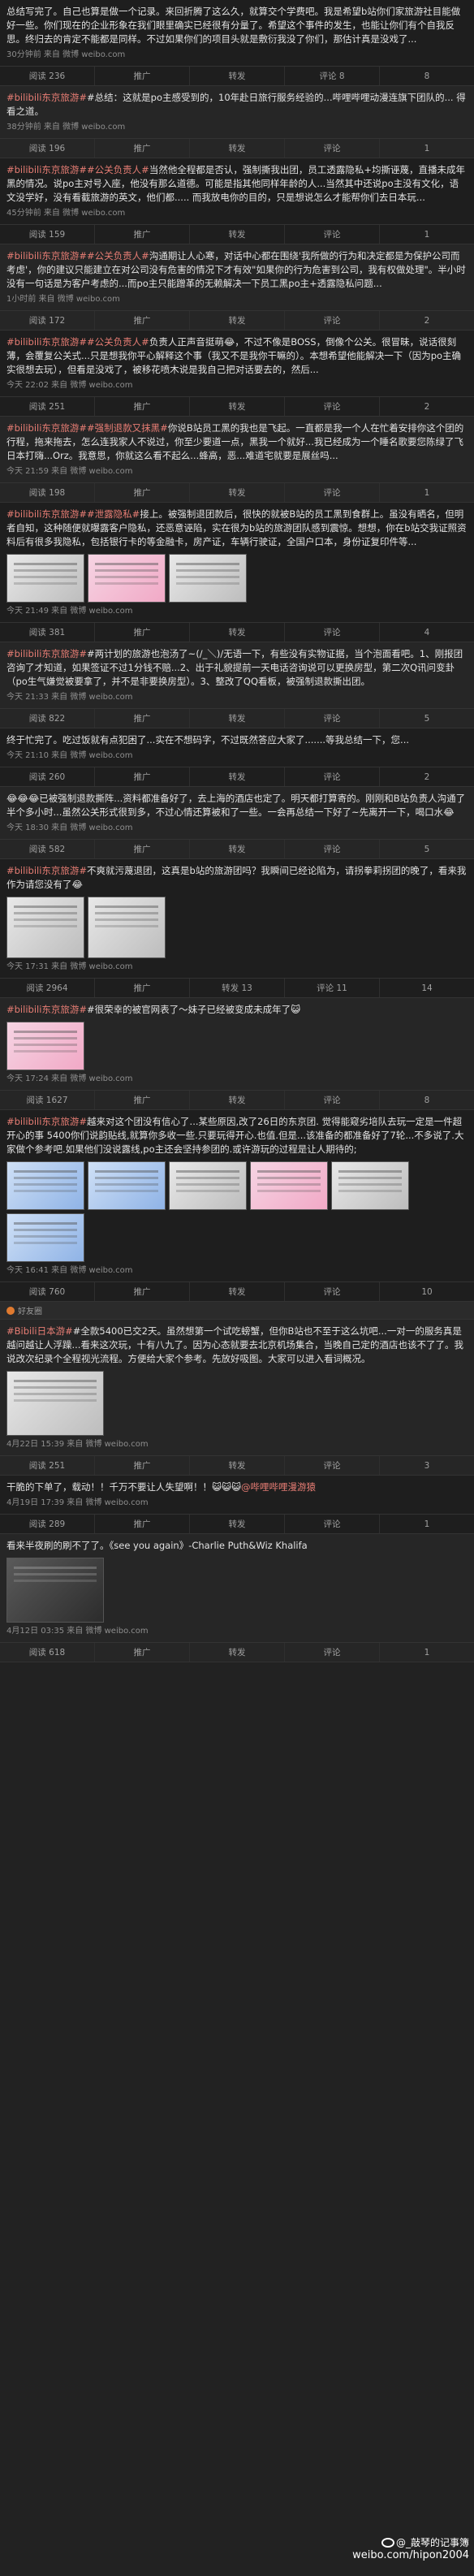 The width and height of the screenshot is (474, 2576). Describe the element at coordinates (128, 428) in the screenshot. I see `hashtag-link: #强制退款又抹黑#` at that location.